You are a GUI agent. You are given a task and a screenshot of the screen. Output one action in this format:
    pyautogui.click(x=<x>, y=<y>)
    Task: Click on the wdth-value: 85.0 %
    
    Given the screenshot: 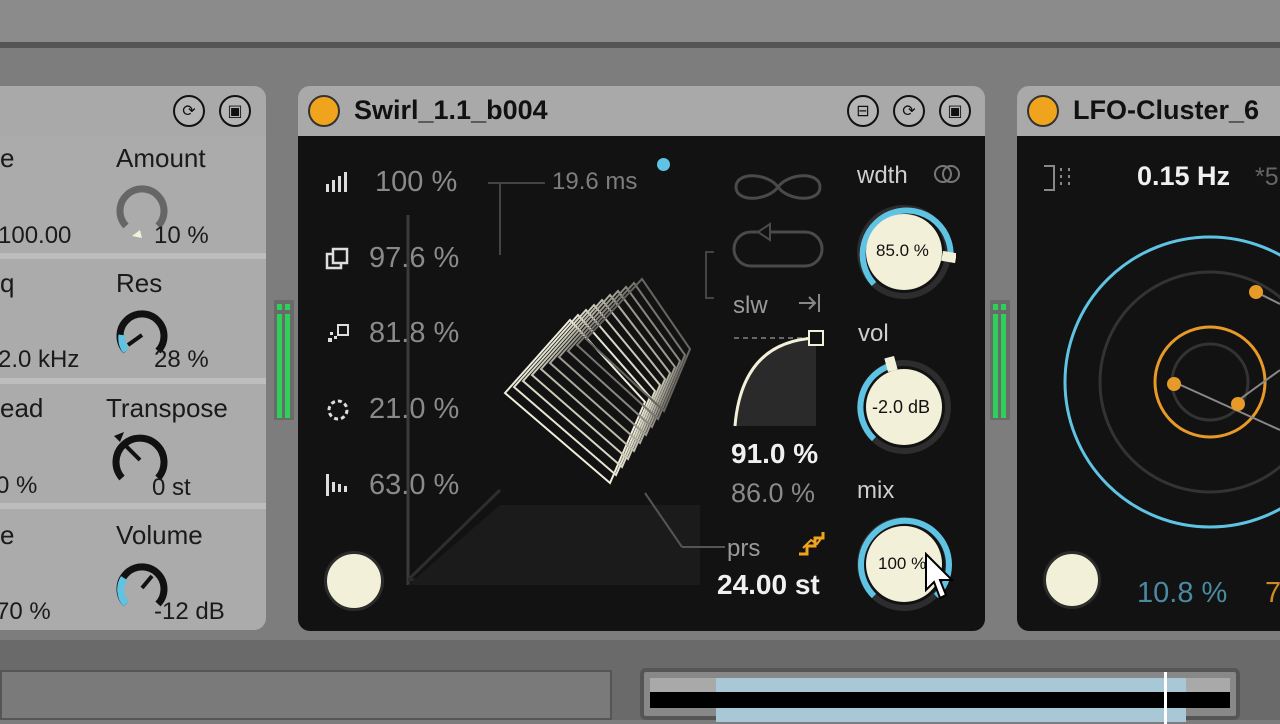 What is the action you would take?
    pyautogui.click(x=902, y=250)
    